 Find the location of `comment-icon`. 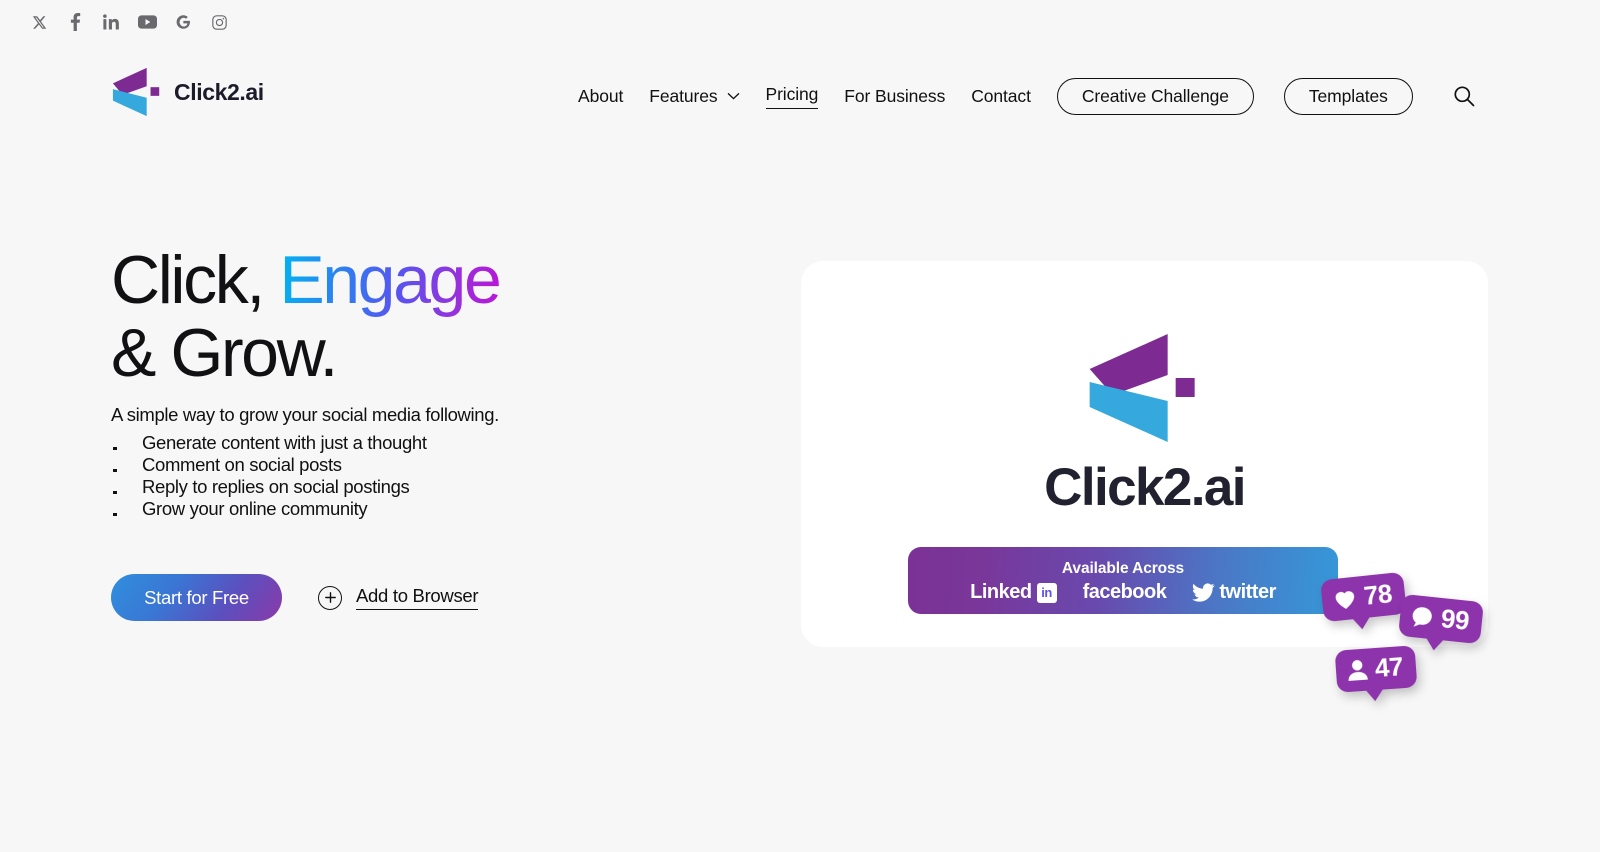

comment-icon is located at coordinates (1422, 617).